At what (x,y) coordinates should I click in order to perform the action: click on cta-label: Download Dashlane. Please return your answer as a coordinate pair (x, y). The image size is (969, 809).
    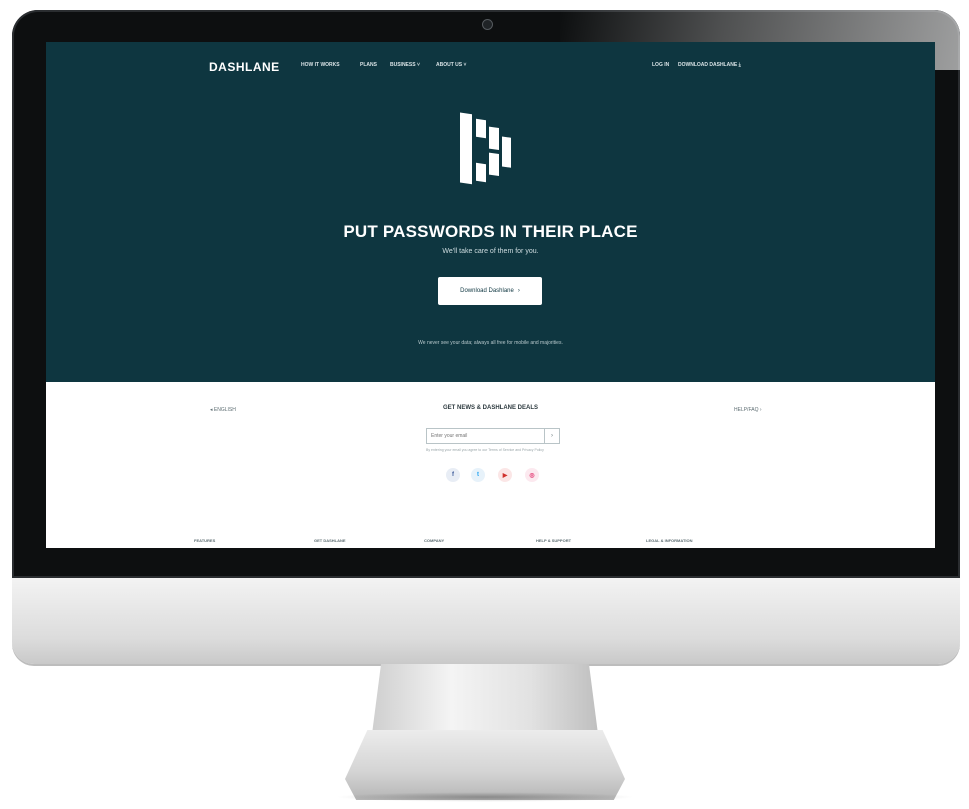
    Looking at the image, I should click on (487, 291).